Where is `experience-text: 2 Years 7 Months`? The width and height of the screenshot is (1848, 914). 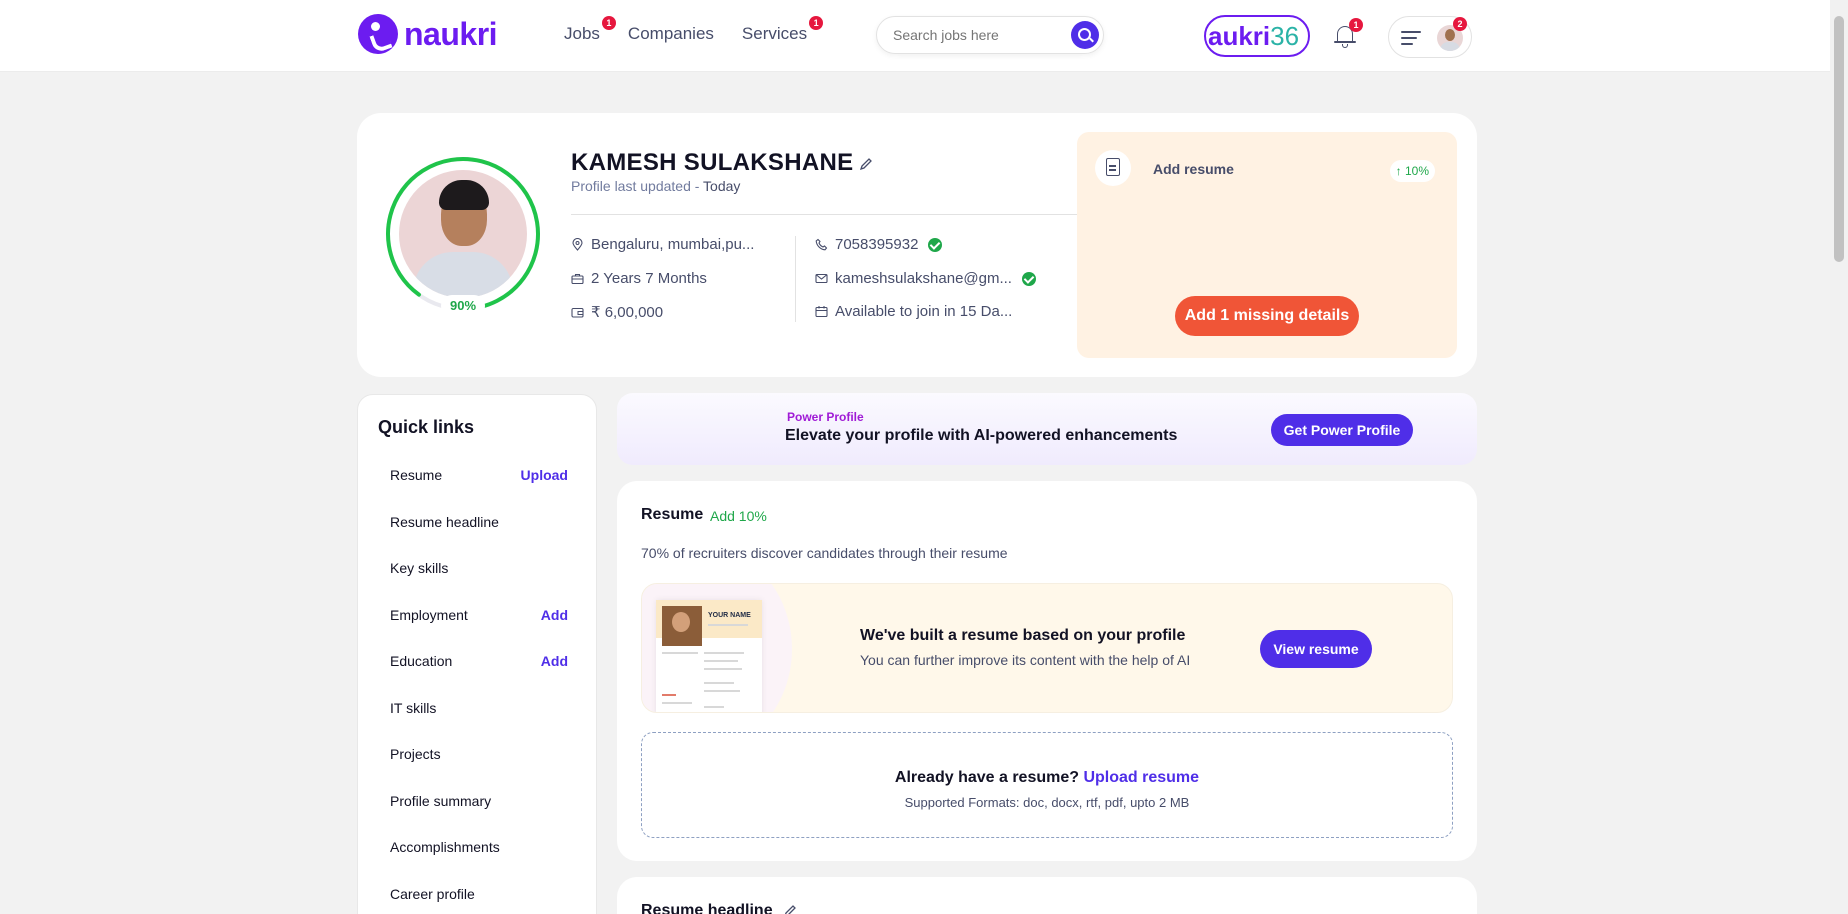
experience-text: 2 Years 7 Months is located at coordinates (649, 278).